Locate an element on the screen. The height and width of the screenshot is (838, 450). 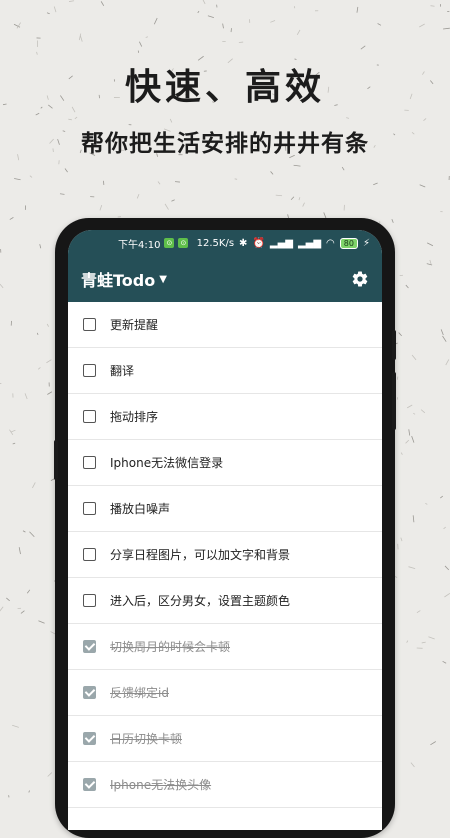
todo-item-text: 日历切换卡顿 is located at coordinates (146, 738).